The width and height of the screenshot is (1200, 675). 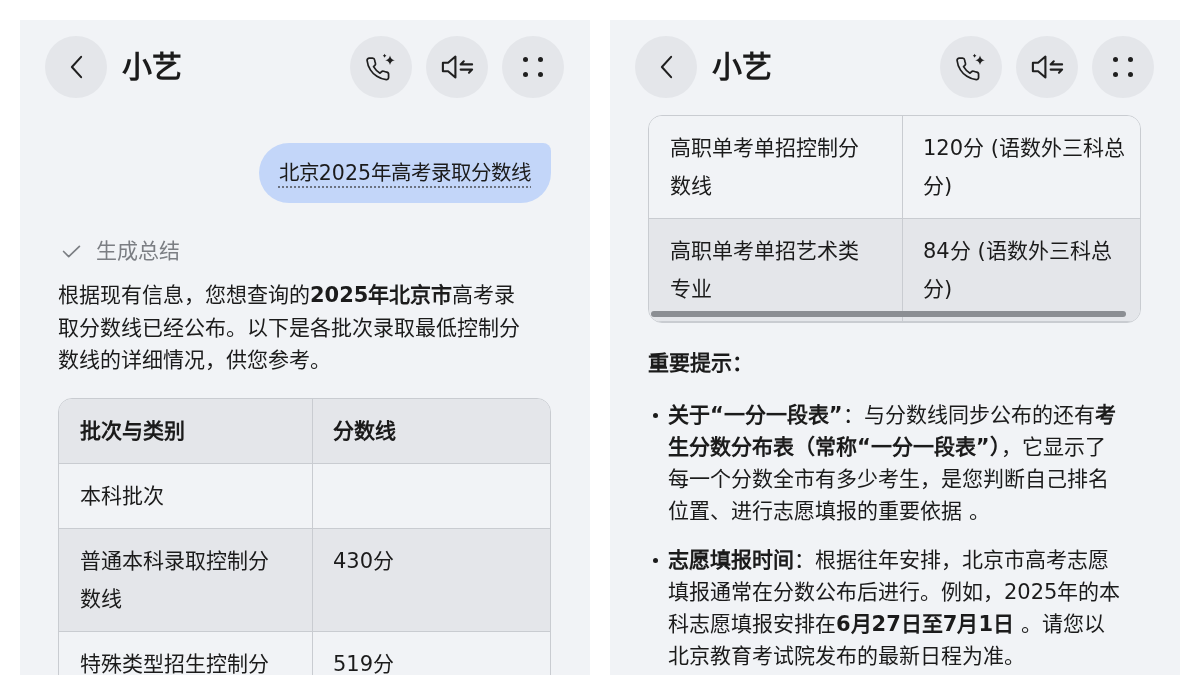 What do you see at coordinates (895, 608) in the screenshot?
I see `bullet-text: 志愿填报时间：根据往年安排，北京市高考志愿填报通常在分数公布后进行。例如，2025年的本科志愿填报安排在6月27日至7月1日 。请您以北京教育考试院发布的最新日程为准。` at bounding box center [895, 608].